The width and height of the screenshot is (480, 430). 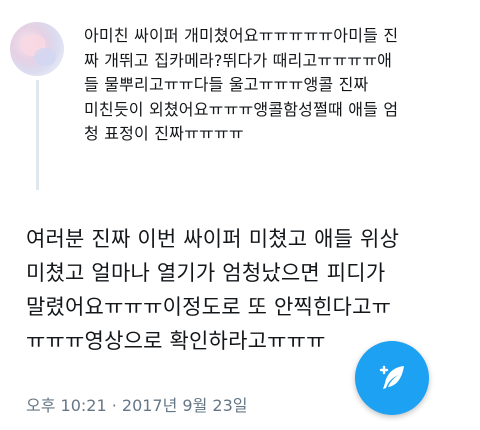 I want to click on compose-feather-icon, so click(x=391, y=377).